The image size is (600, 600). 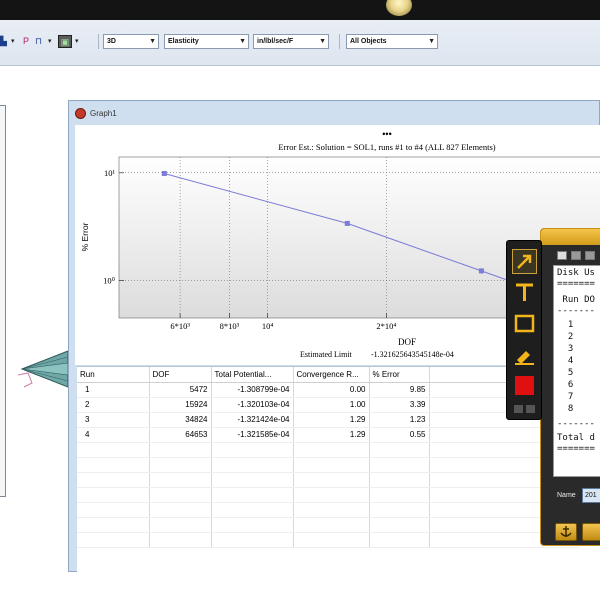 What do you see at coordinates (26, 41) in the screenshot?
I see `print-icon: P` at bounding box center [26, 41].